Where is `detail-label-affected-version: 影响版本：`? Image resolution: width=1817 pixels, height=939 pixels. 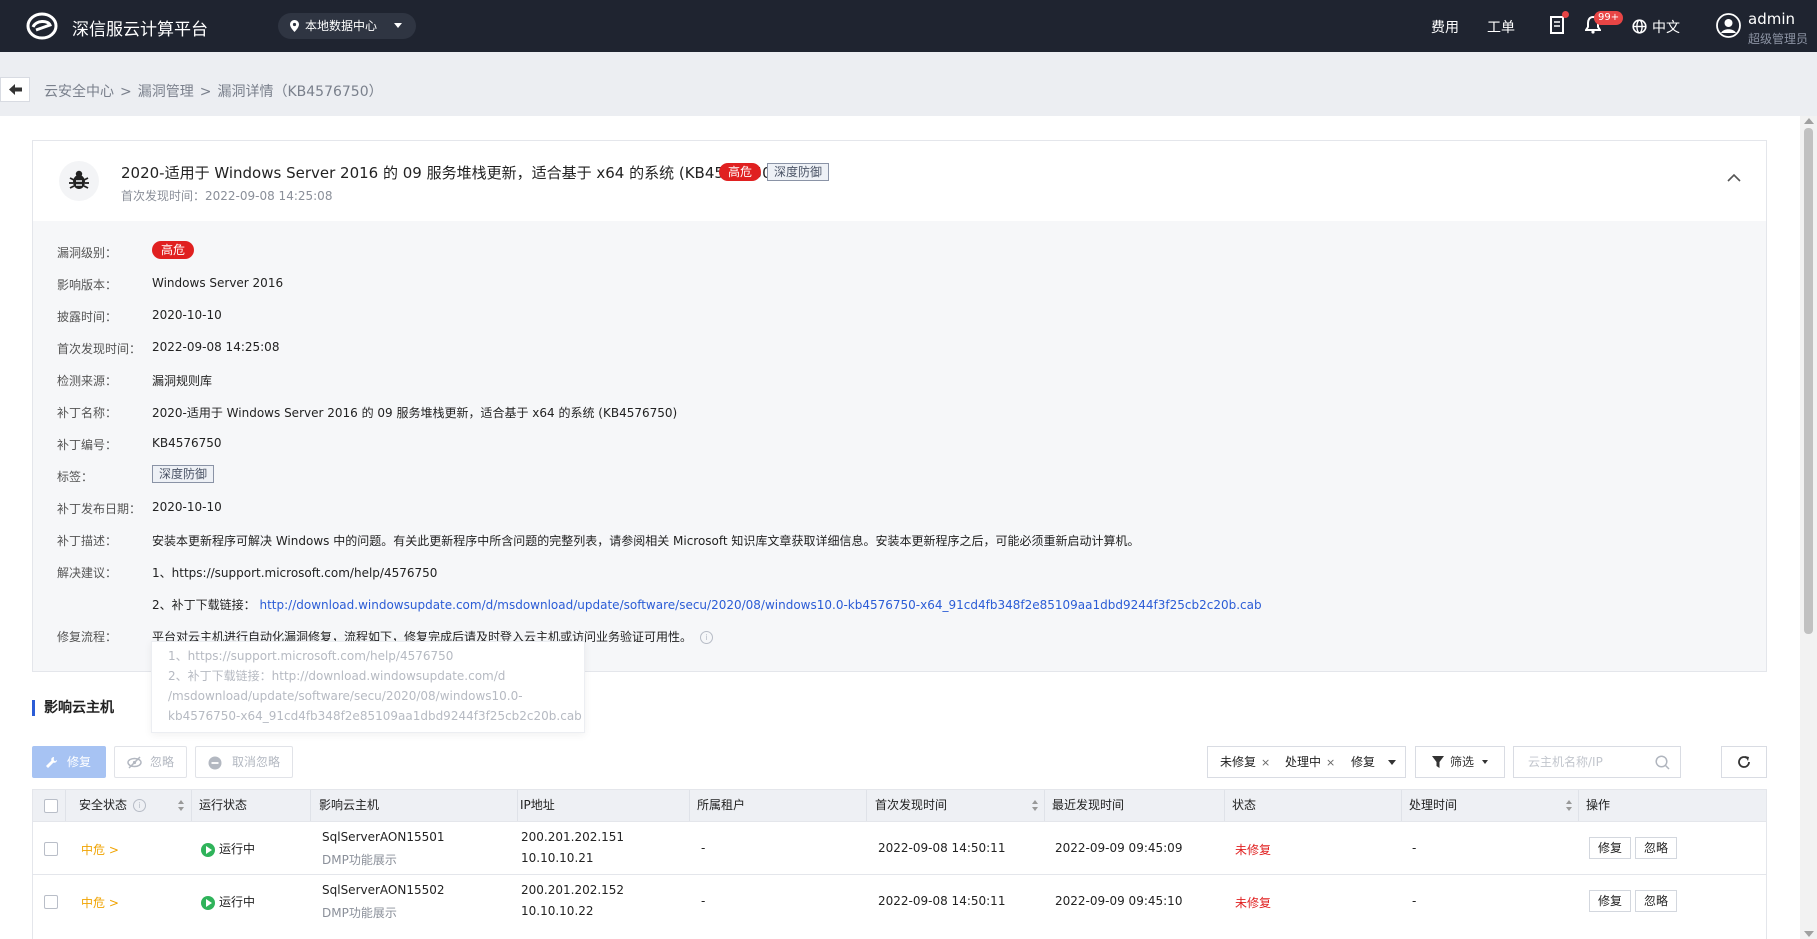
detail-label-affected-version: 影响版本： is located at coordinates (87, 285).